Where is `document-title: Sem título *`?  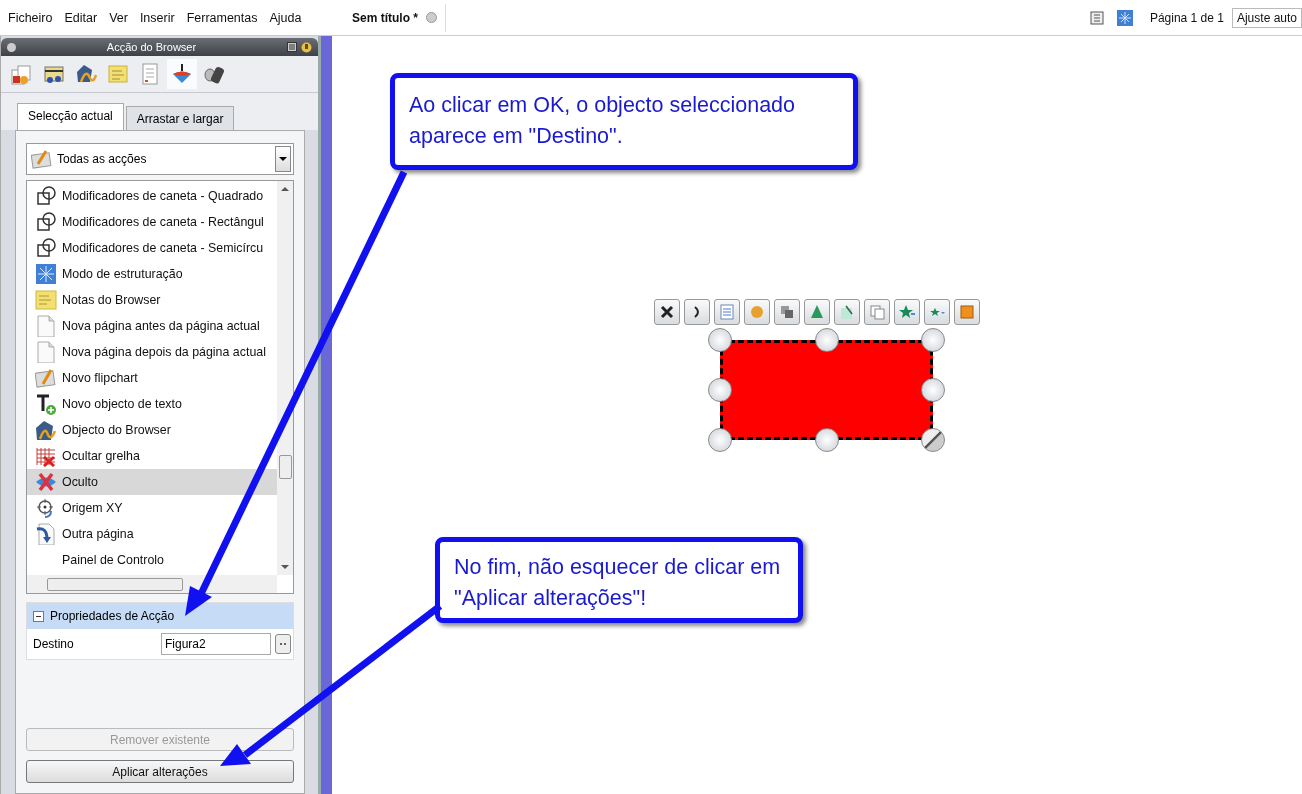 document-title: Sem título * is located at coordinates (385, 17).